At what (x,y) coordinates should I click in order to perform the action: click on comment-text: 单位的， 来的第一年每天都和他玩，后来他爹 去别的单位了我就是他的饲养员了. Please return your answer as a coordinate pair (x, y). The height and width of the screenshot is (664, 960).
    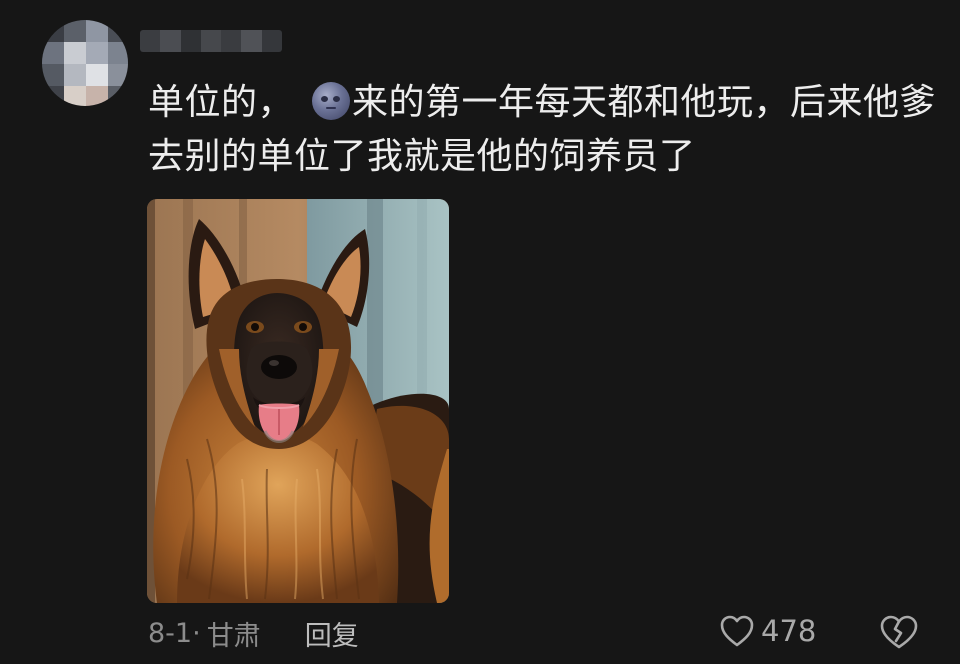
    Looking at the image, I should click on (543, 130).